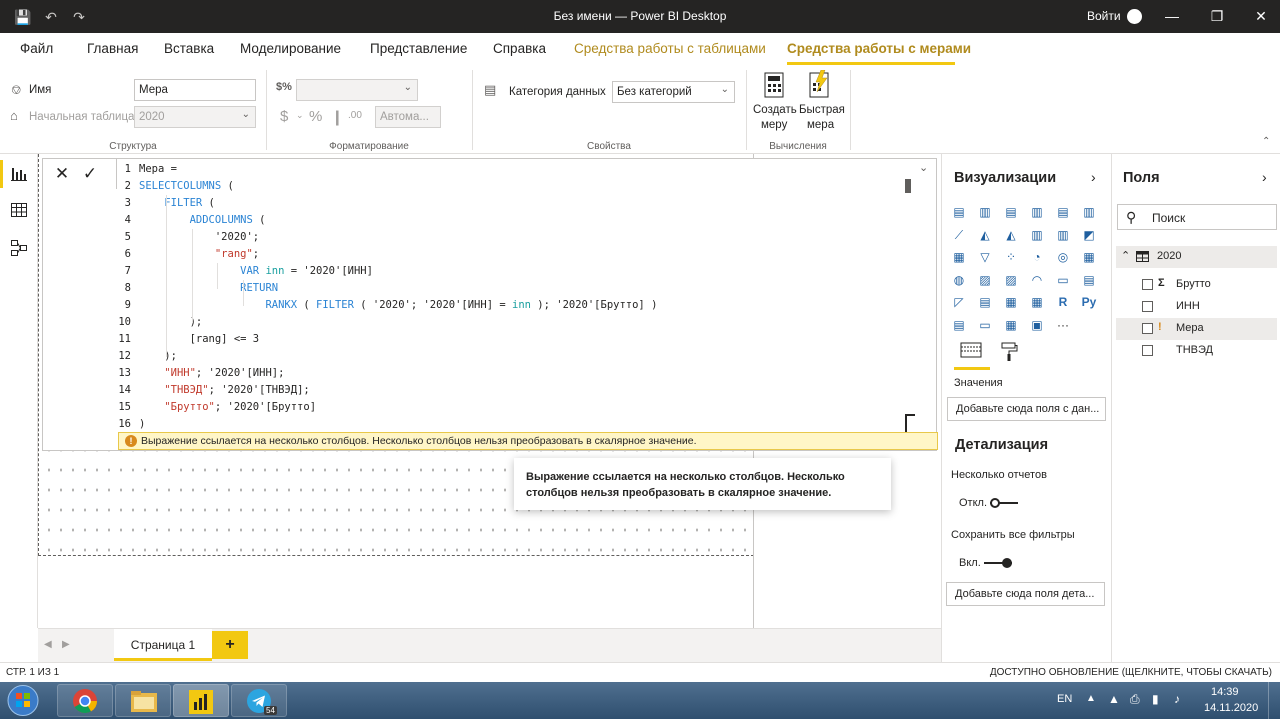 This screenshot has height=719, width=1280. Describe the element at coordinates (821, 104) in the screenshot. I see `quick-measure-button: Быстрая мера` at that location.